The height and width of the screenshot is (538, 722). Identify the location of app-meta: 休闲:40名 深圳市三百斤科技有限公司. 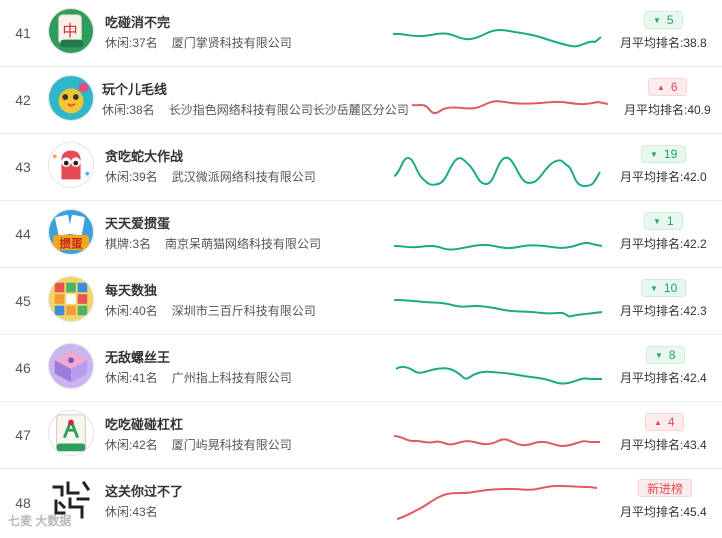
(210, 310).